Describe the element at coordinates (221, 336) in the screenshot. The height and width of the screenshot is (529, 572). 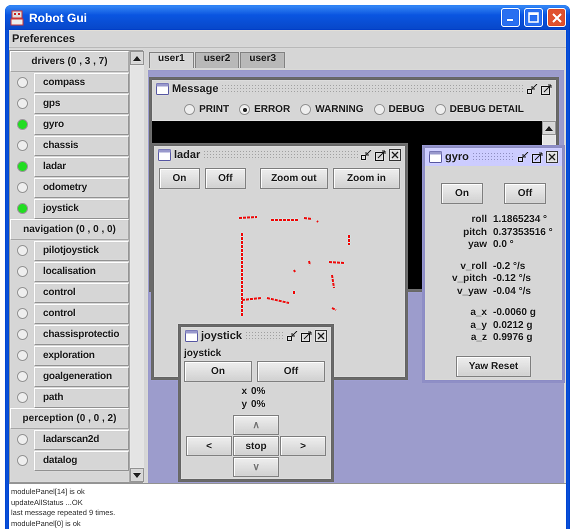
I see `window-title: joystick` at that location.